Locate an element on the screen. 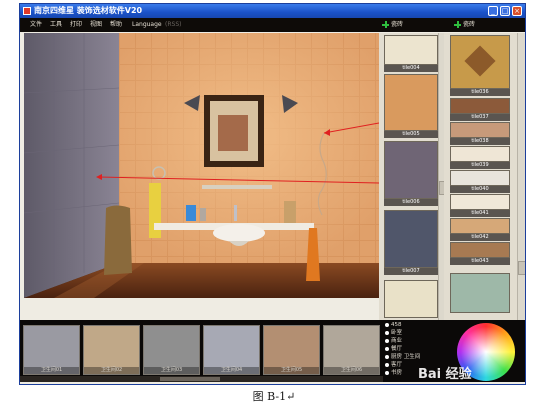 This screenshot has height=409, width=548. category-label: 厨房 卫生间 is located at coordinates (406, 357).